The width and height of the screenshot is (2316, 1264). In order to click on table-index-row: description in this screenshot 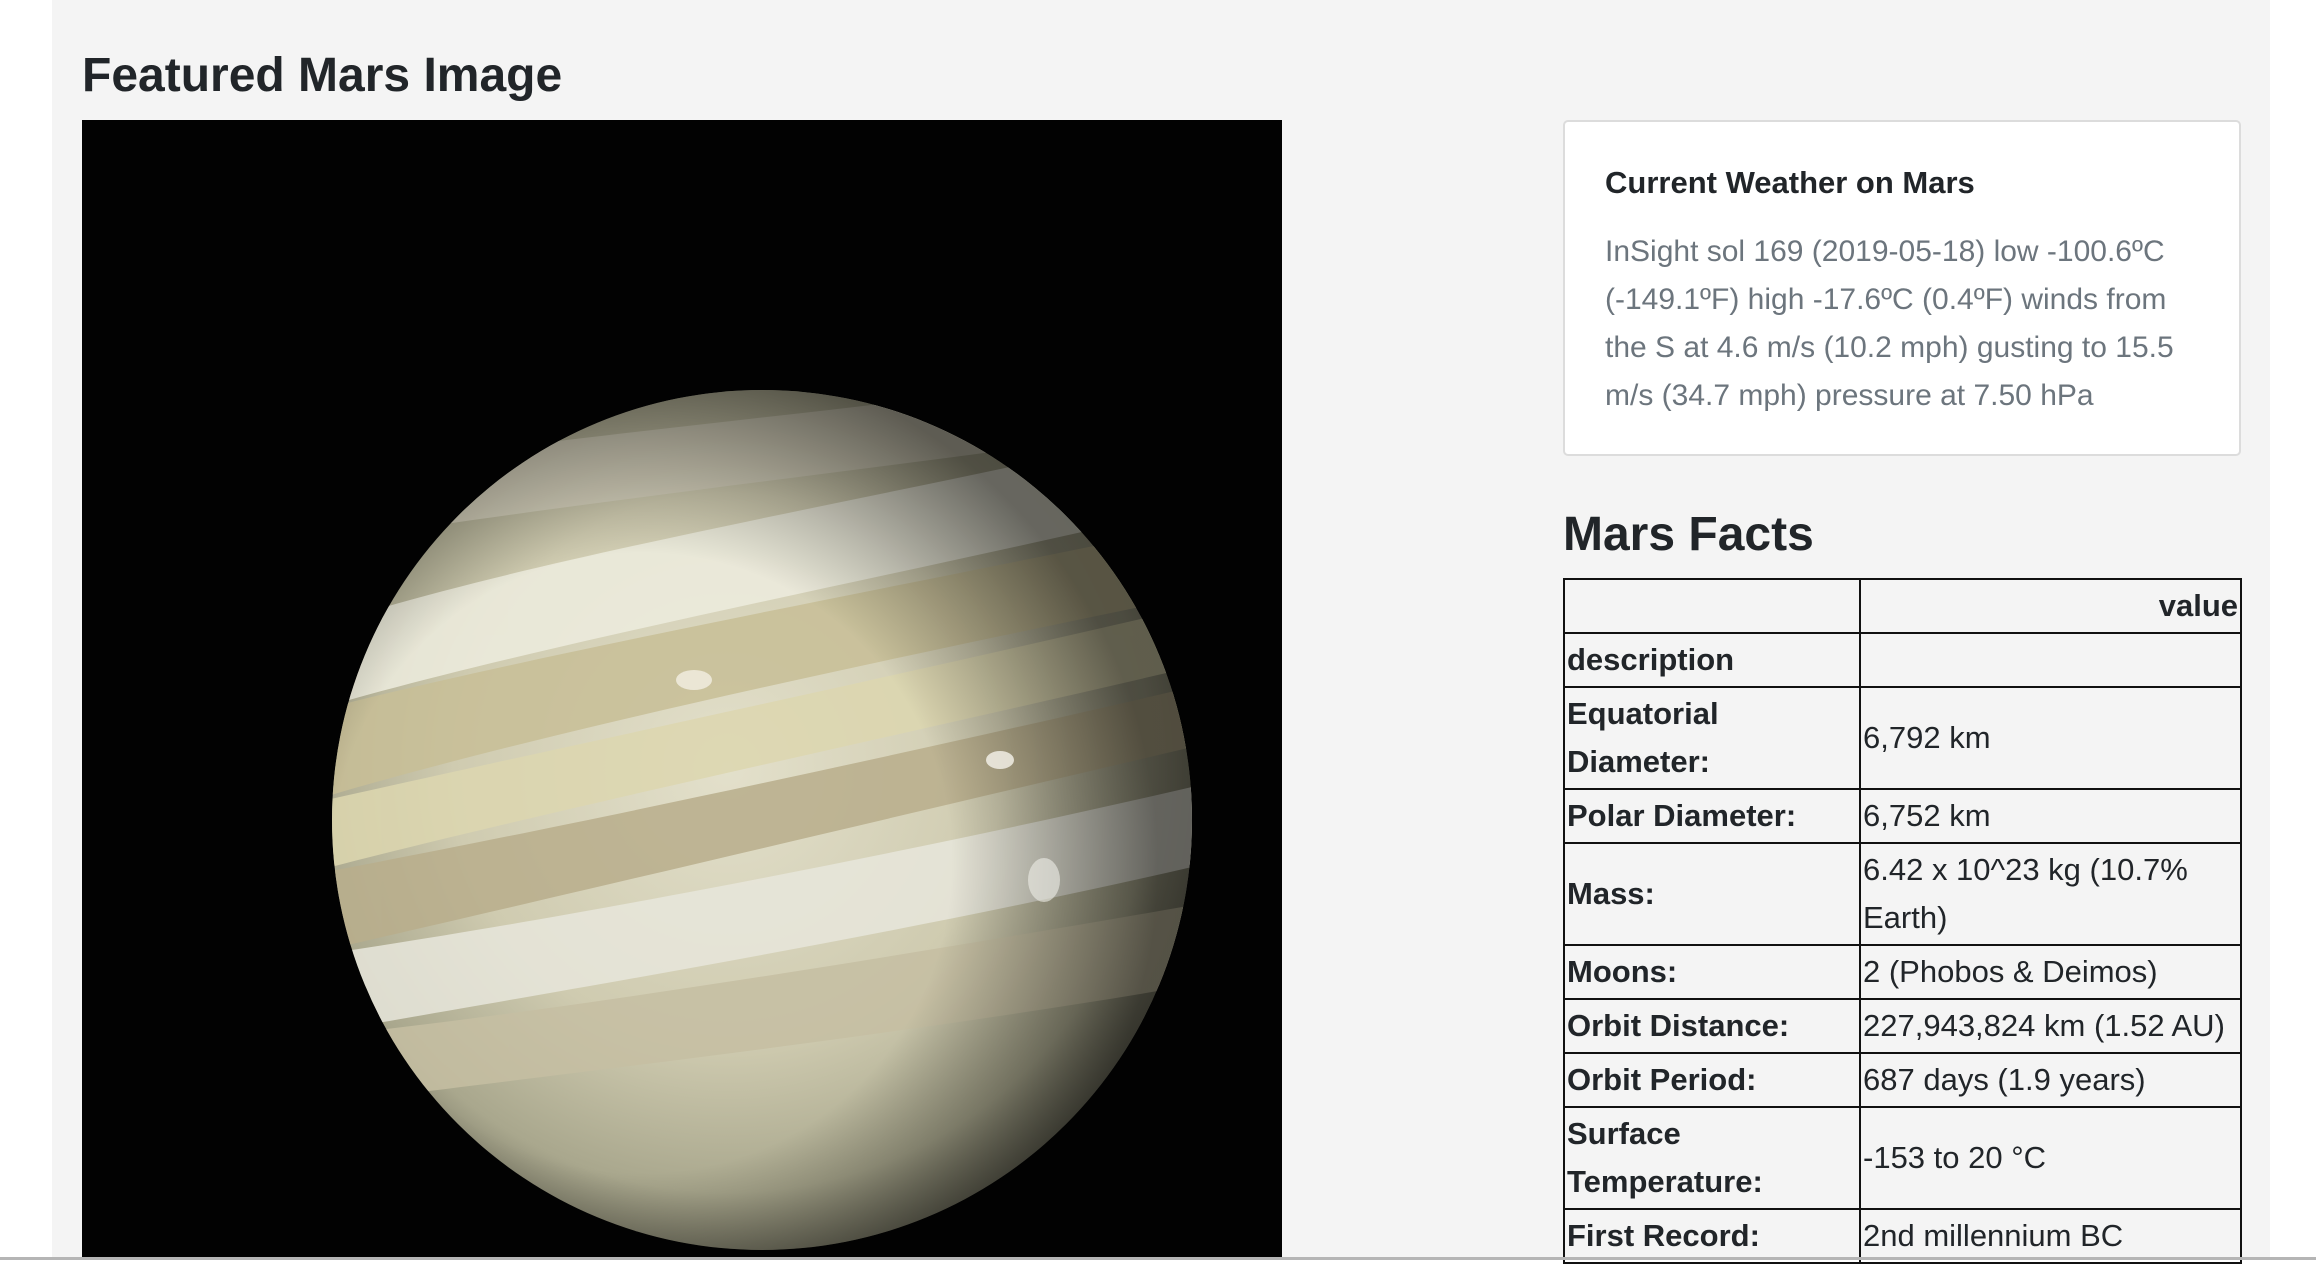, I will do `click(1902, 660)`.